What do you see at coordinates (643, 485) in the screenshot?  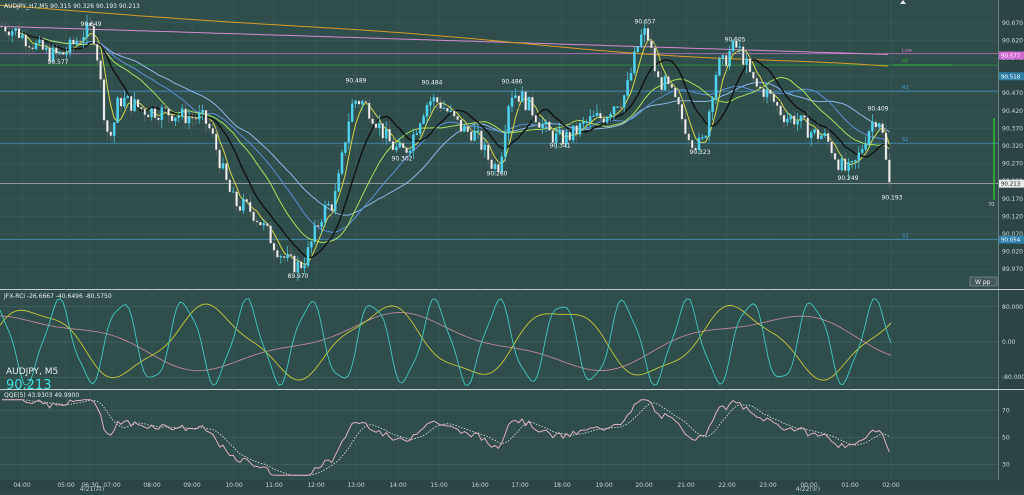 I see `time-tick-label: 20:00` at bounding box center [643, 485].